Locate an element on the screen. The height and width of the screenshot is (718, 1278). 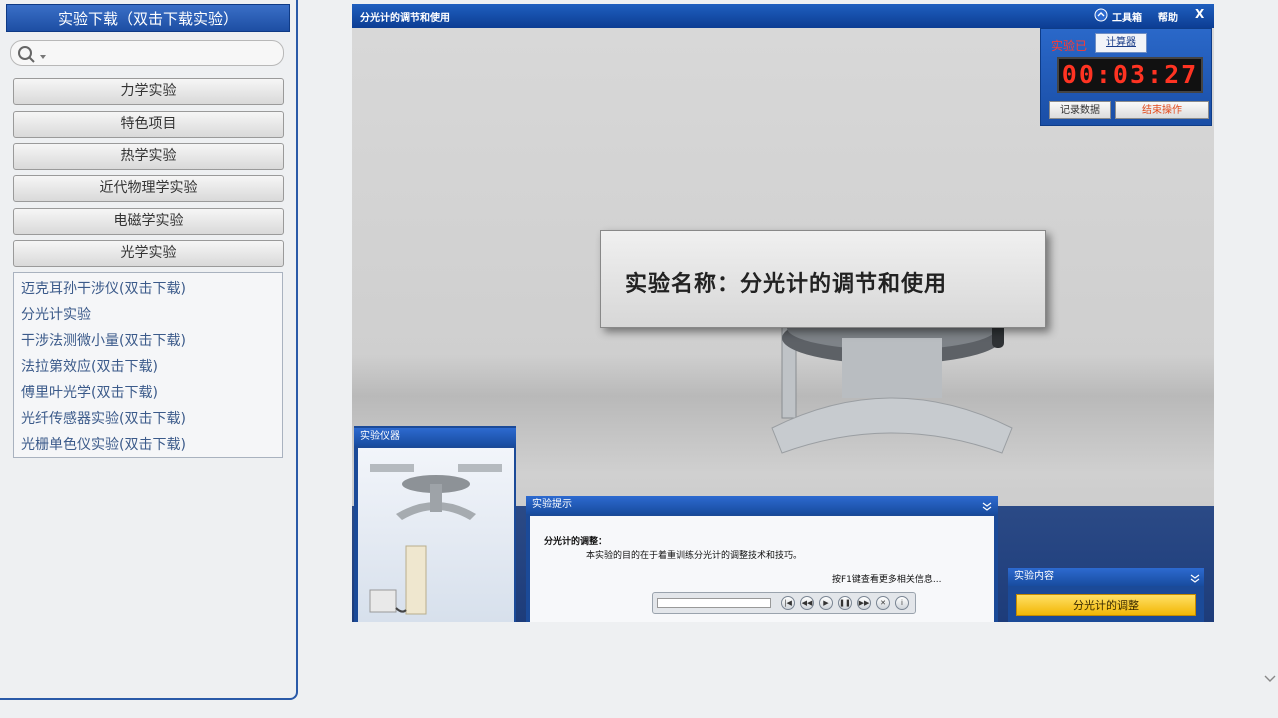
content-panel: 实验内容 分光计的调整 is located at coordinates (1106, 595).